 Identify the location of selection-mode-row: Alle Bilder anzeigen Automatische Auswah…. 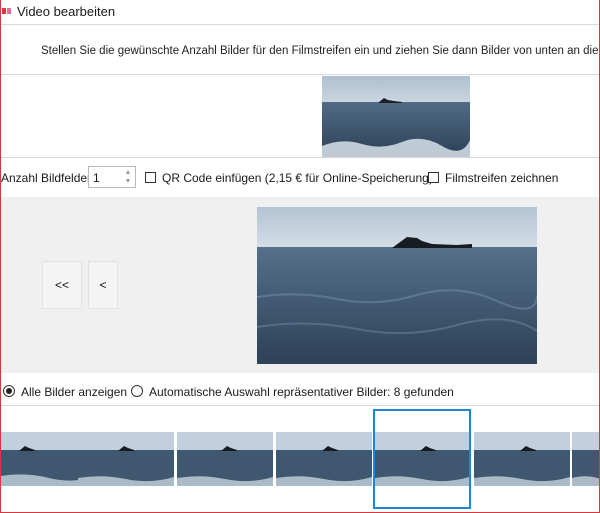
(300, 392).